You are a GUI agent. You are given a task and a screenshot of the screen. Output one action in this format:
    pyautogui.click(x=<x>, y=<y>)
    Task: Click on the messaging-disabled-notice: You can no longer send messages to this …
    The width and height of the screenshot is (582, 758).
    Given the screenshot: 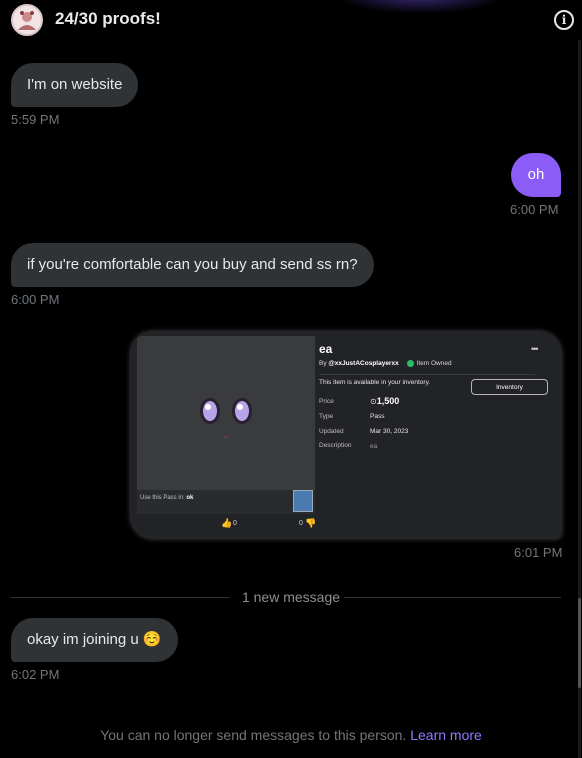 What is the action you would take?
    pyautogui.click(x=291, y=735)
    